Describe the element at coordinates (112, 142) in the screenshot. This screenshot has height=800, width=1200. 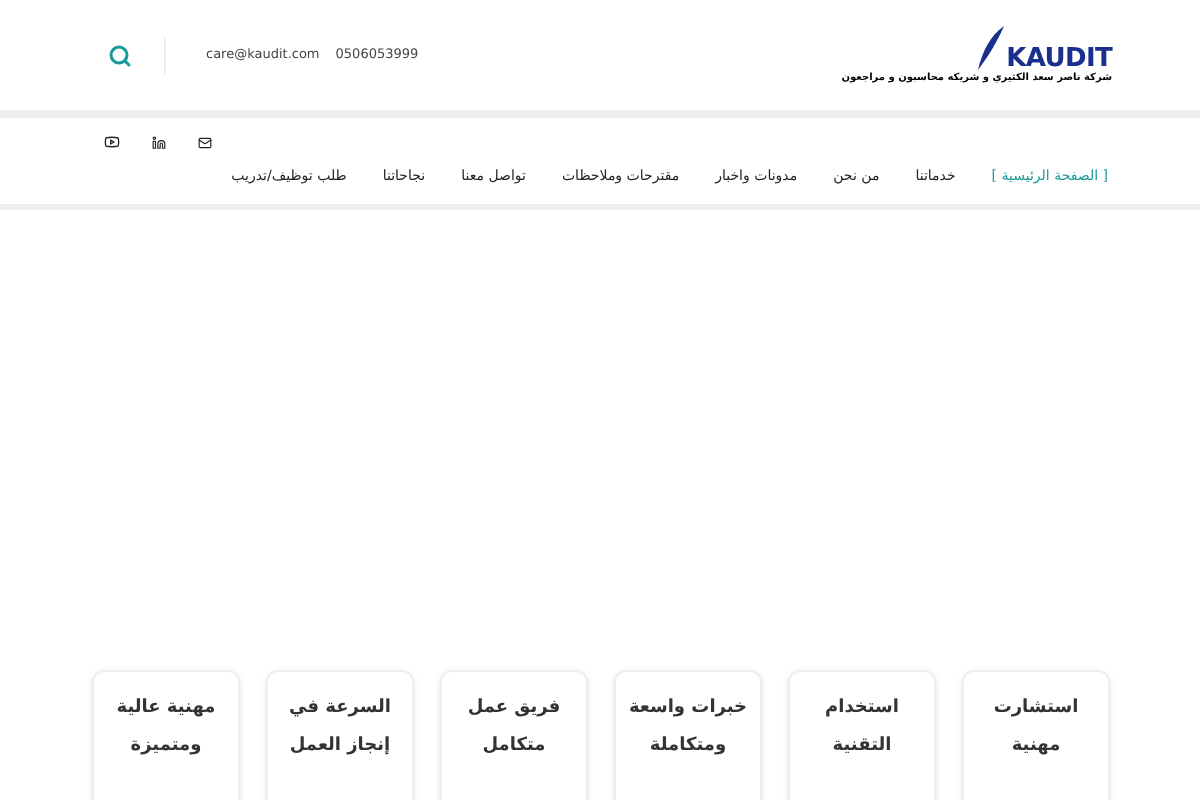
I see `youtube-icon` at that location.